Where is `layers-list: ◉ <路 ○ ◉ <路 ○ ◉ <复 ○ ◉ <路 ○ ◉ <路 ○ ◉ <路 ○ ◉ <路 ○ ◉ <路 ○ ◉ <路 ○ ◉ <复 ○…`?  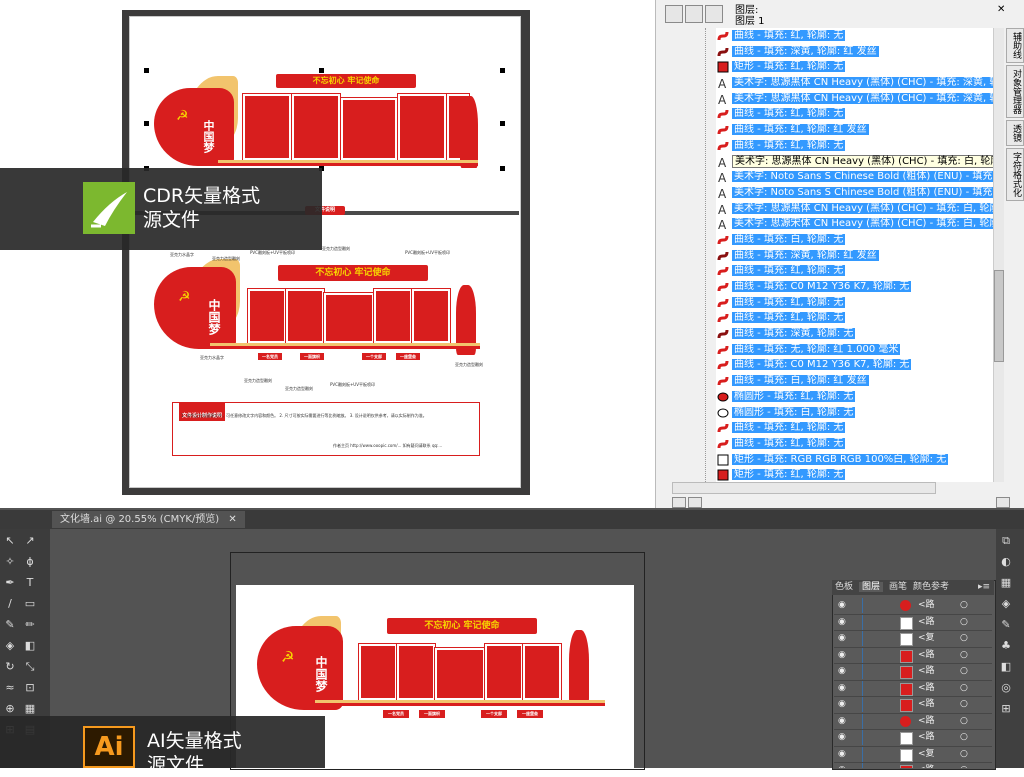 layers-list: ◉ <路 ○ ◉ <路 ○ ◉ <复 ○ ◉ <路 ○ ◉ <路 ○ ◉ <路 ○ ◉ <路 ○ ◉ <路 ○ ◉ <路 ○ ◉ <复 ○… is located at coordinates (913, 683).